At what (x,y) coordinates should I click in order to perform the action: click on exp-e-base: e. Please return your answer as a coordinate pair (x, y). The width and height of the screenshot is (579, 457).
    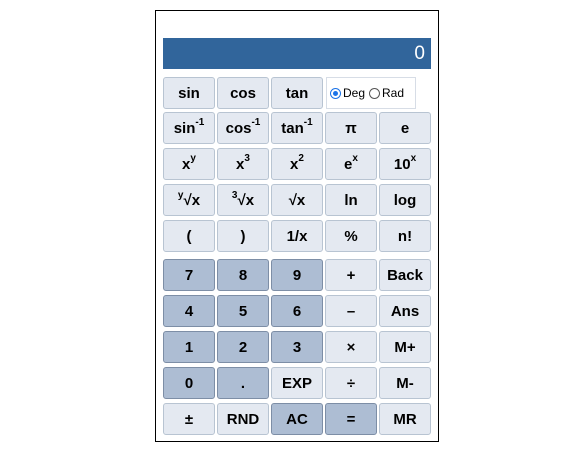
    Looking at the image, I should click on (348, 164).